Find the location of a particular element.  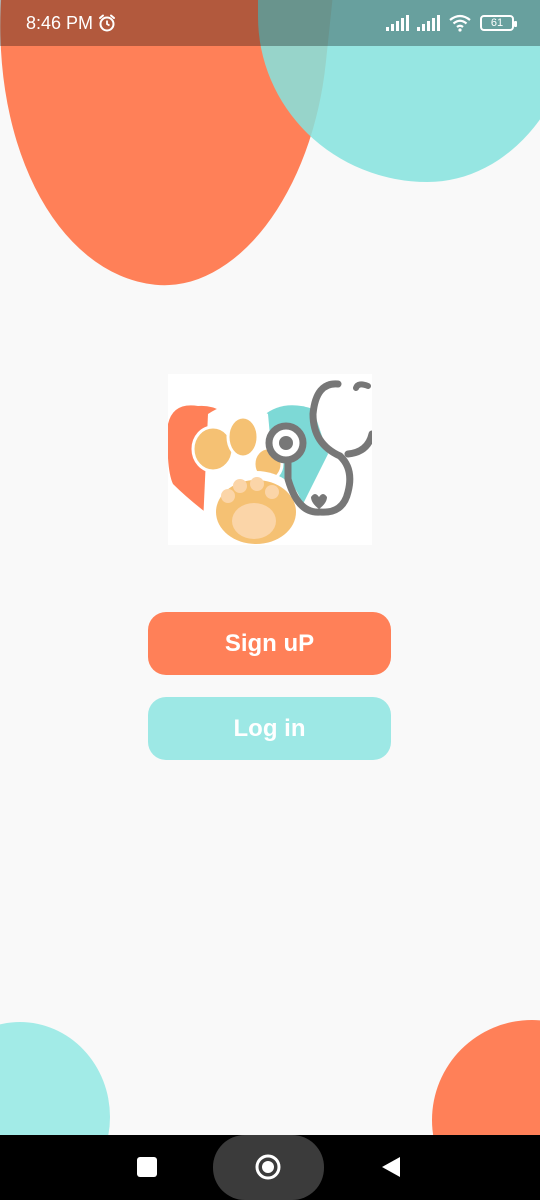

alarm-icon is located at coordinates (107, 23).